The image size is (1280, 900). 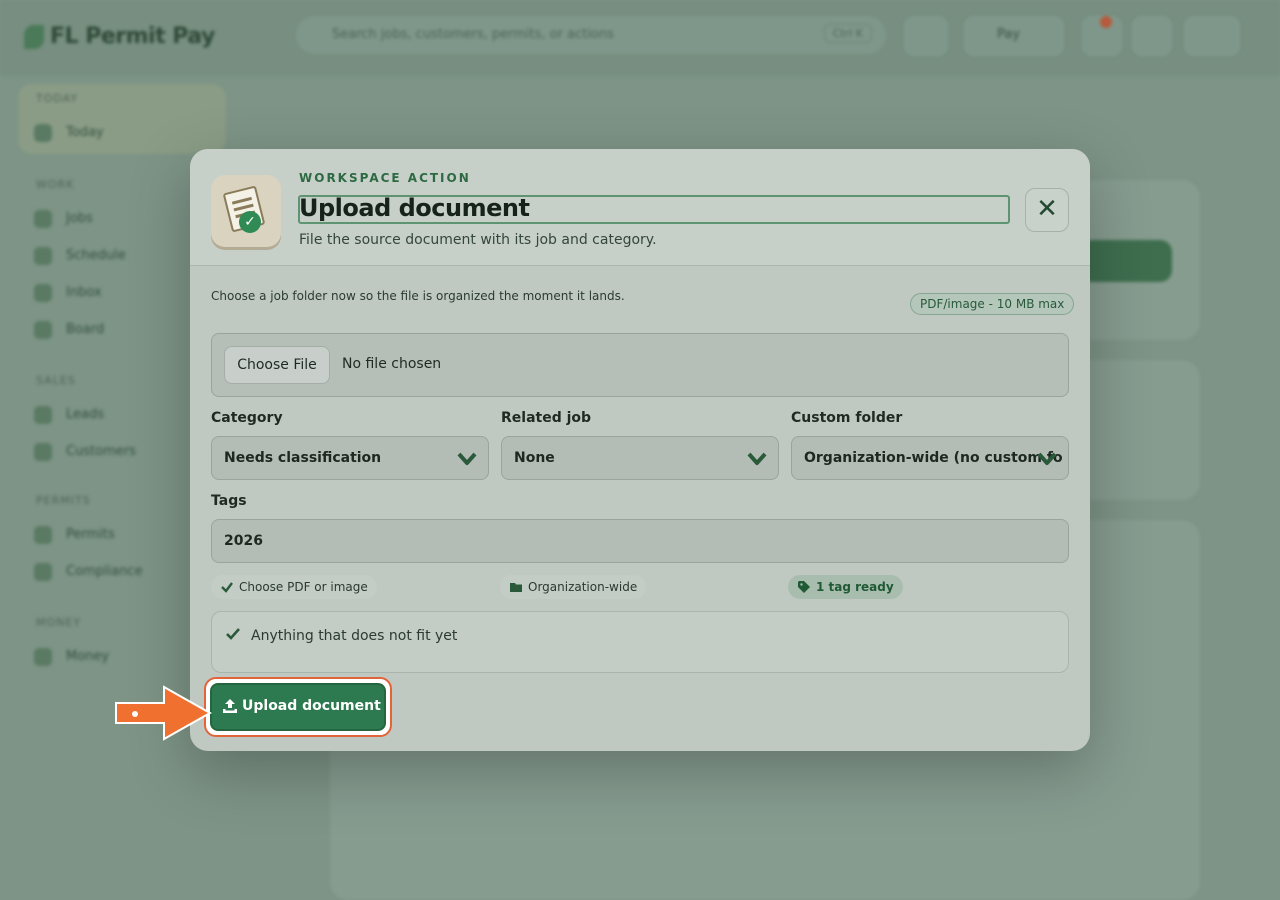 I want to click on sidebar-section-permits: PERMITS, so click(x=63, y=500).